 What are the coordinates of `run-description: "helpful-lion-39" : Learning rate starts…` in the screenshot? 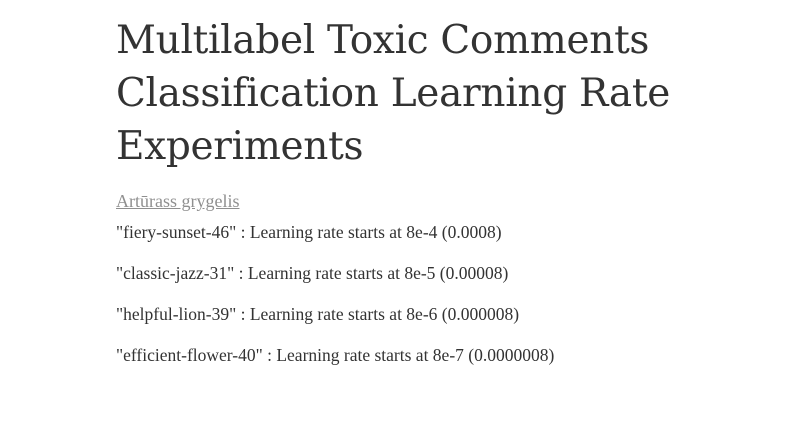 It's located at (318, 314).